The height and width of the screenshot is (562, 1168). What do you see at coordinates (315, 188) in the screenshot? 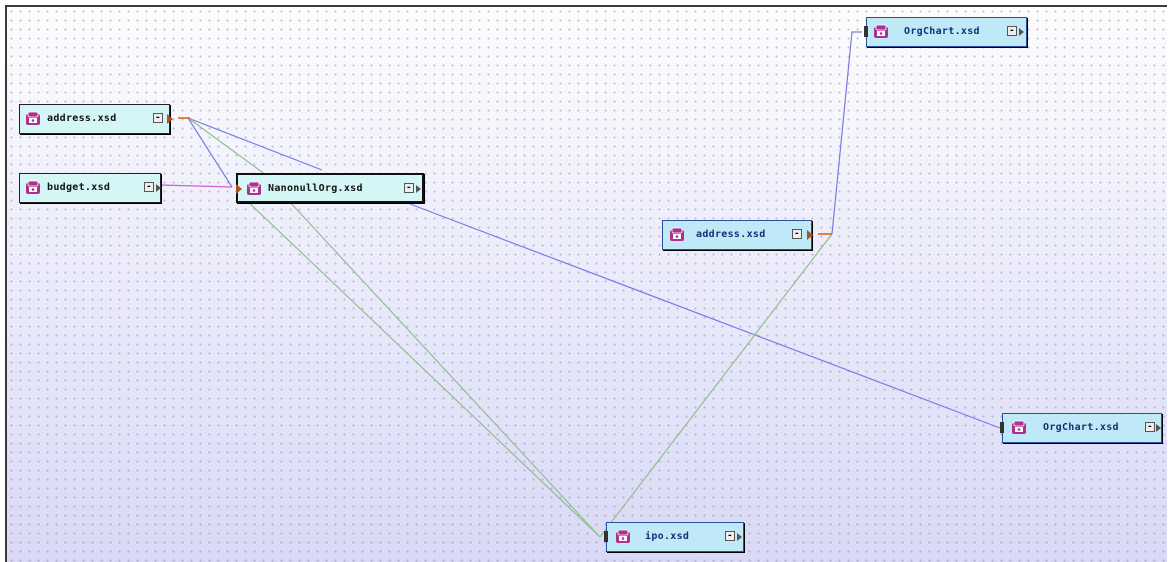
I see `node-label: NanonullOrg.xsd` at bounding box center [315, 188].